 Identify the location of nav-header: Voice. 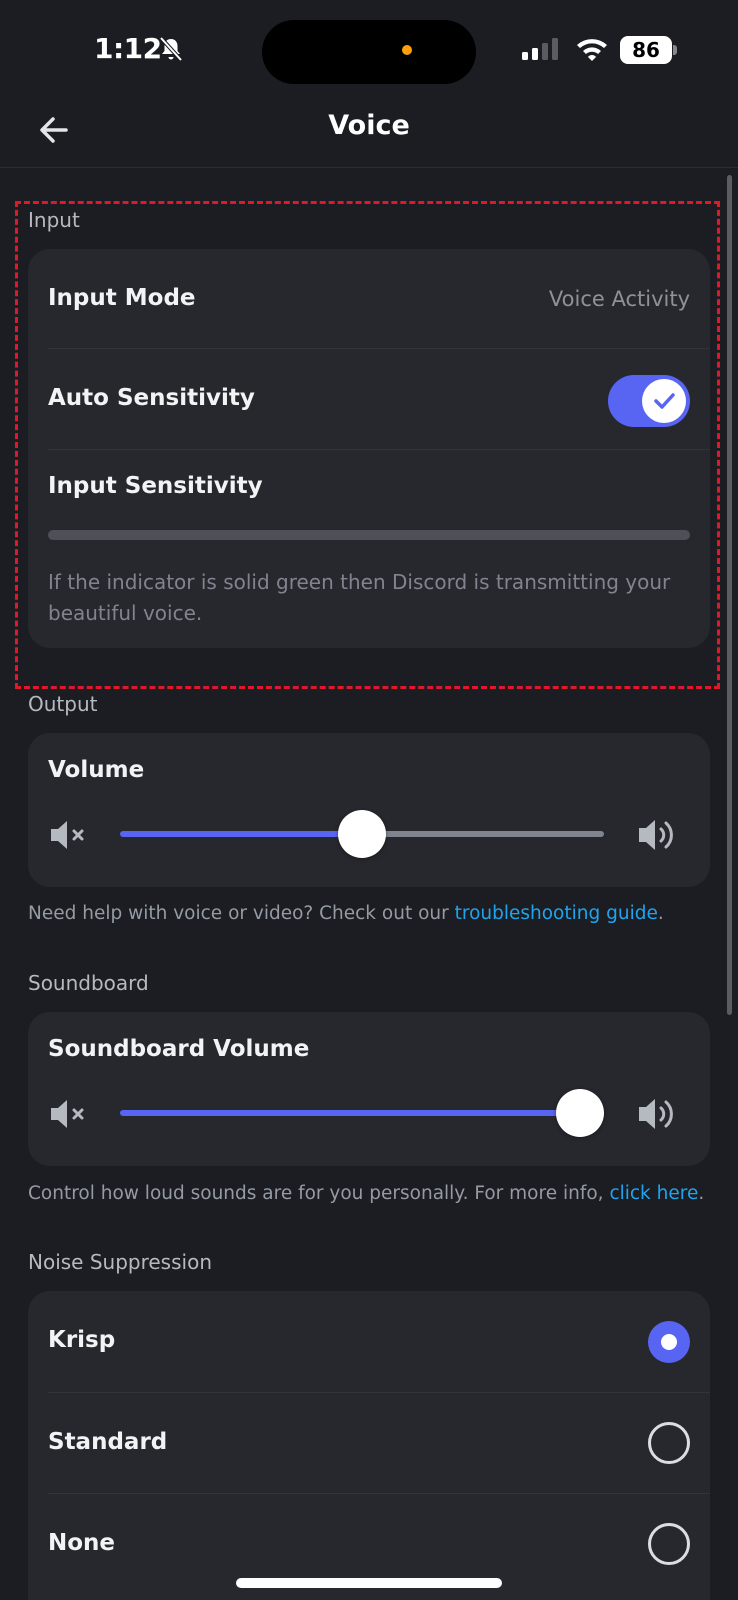
(369, 134).